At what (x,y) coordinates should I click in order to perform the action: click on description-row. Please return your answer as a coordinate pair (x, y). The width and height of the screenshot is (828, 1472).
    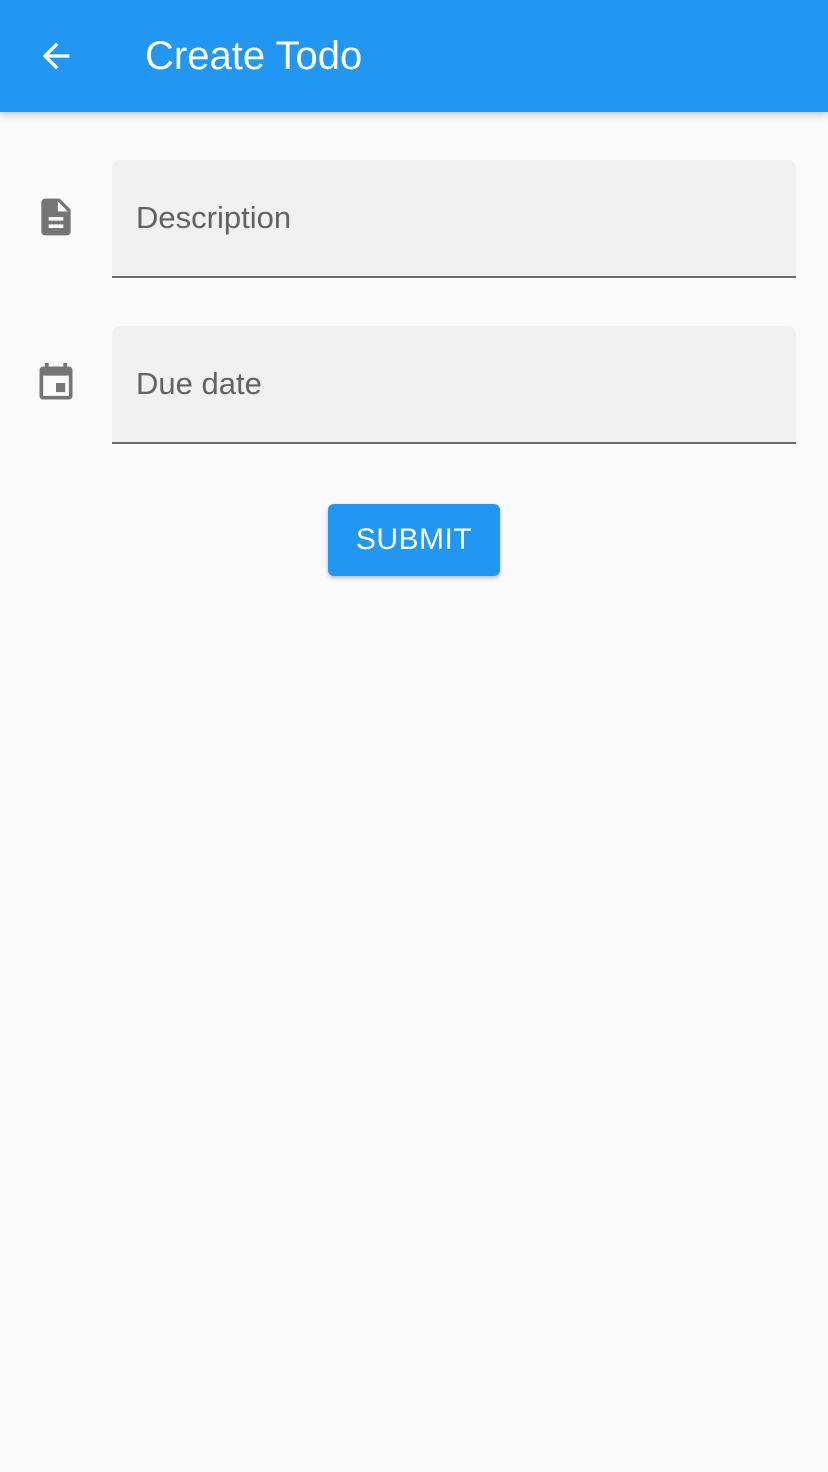
    Looking at the image, I should click on (414, 219).